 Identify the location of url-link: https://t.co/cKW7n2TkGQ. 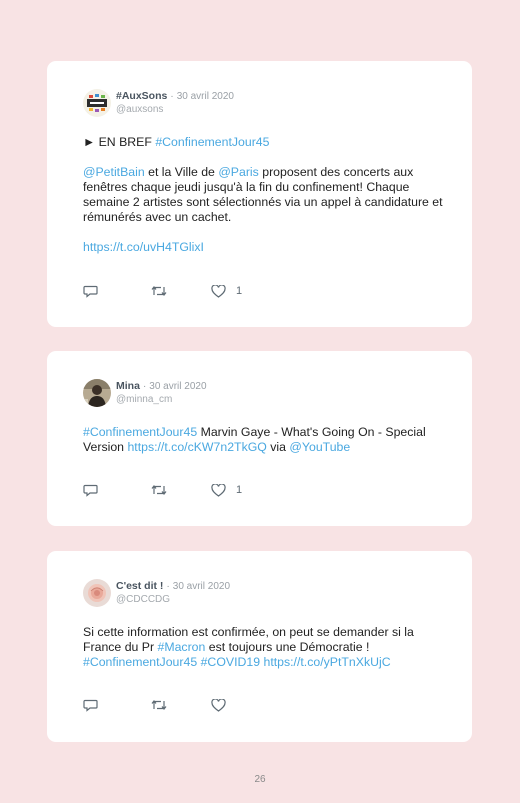
(196, 447).